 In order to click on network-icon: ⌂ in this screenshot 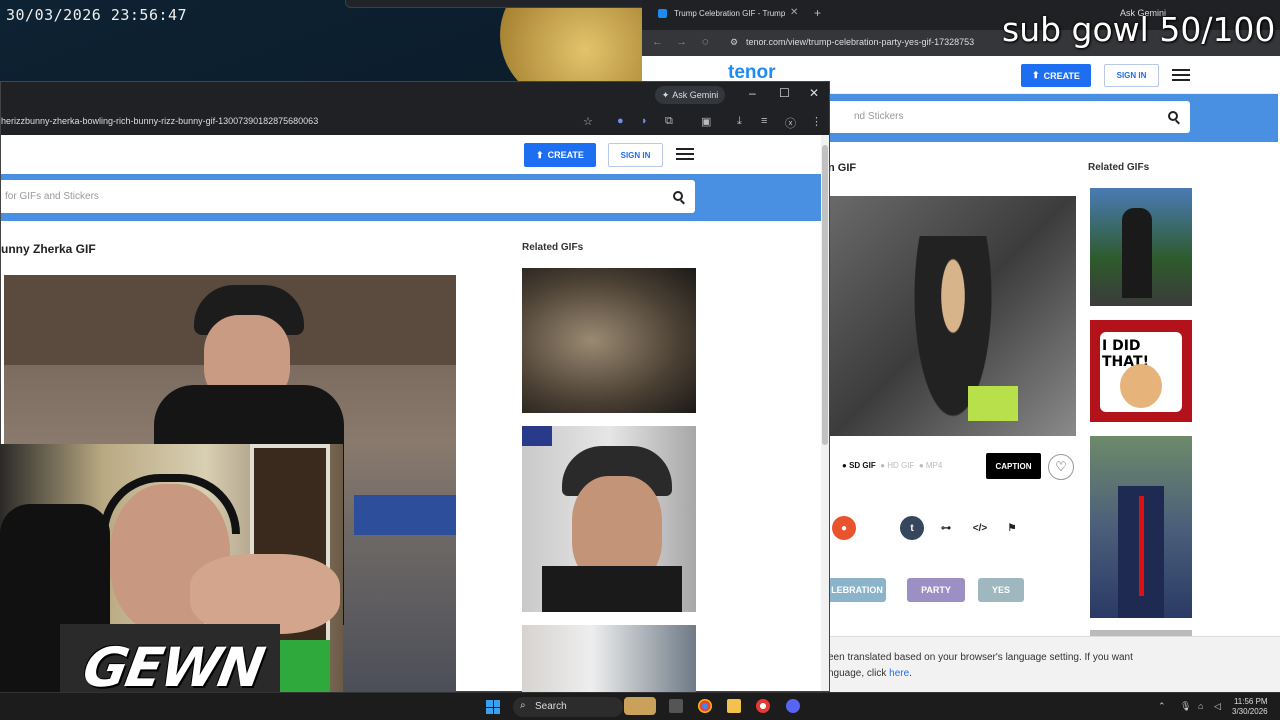, I will do `click(1200, 706)`.